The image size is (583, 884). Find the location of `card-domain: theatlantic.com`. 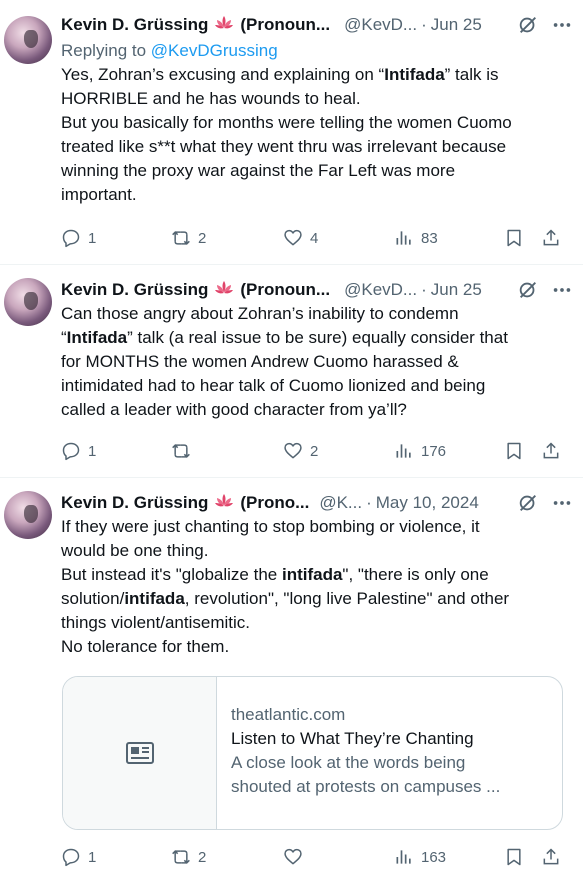

card-domain: theatlantic.com is located at coordinates (288, 714).